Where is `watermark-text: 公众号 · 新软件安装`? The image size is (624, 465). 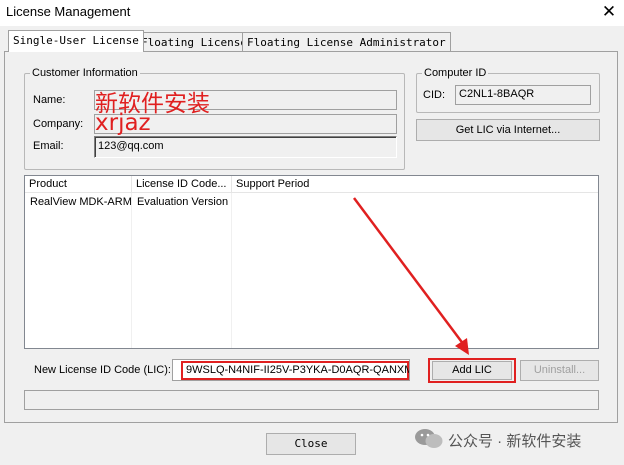
watermark-text: 公众号 · 新软件安装 is located at coordinates (515, 441).